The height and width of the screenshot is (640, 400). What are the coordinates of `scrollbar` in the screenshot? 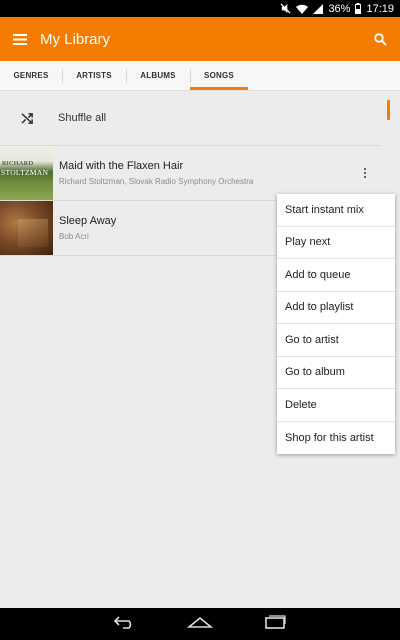 It's located at (388, 110).